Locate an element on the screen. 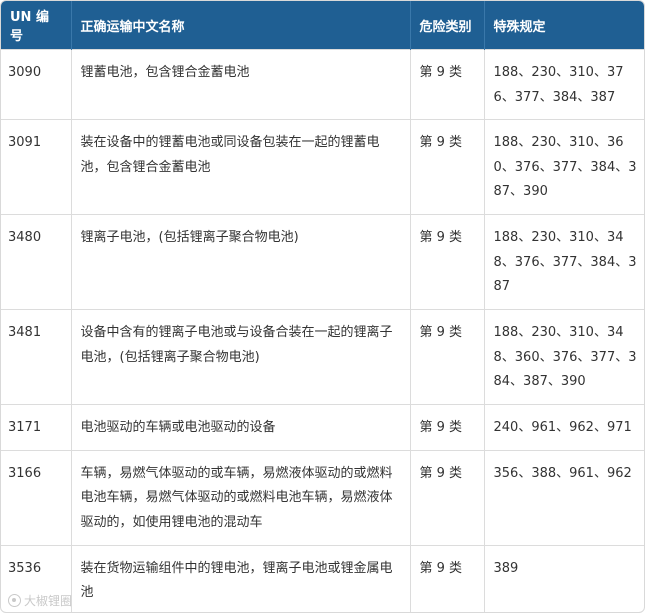  watermark: 大椒锂圈 is located at coordinates (40, 600).